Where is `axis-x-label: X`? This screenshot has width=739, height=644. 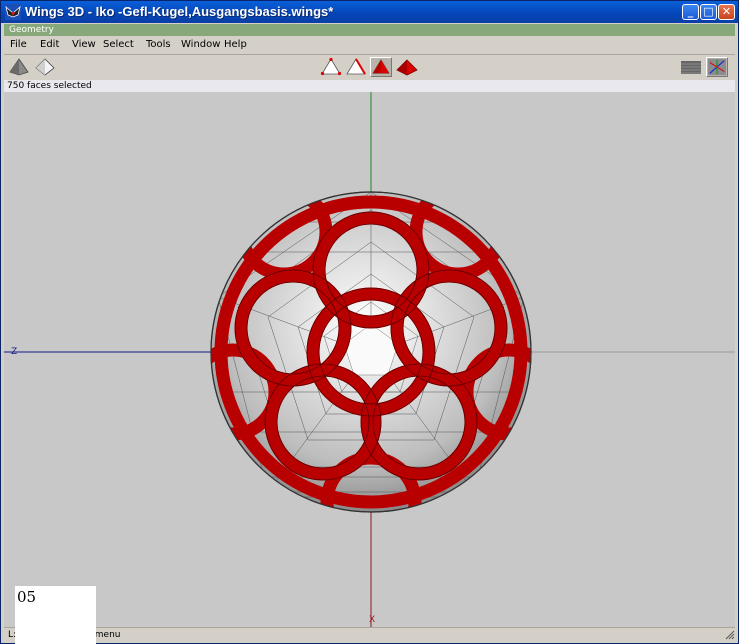
axis-x-label: X is located at coordinates (372, 620).